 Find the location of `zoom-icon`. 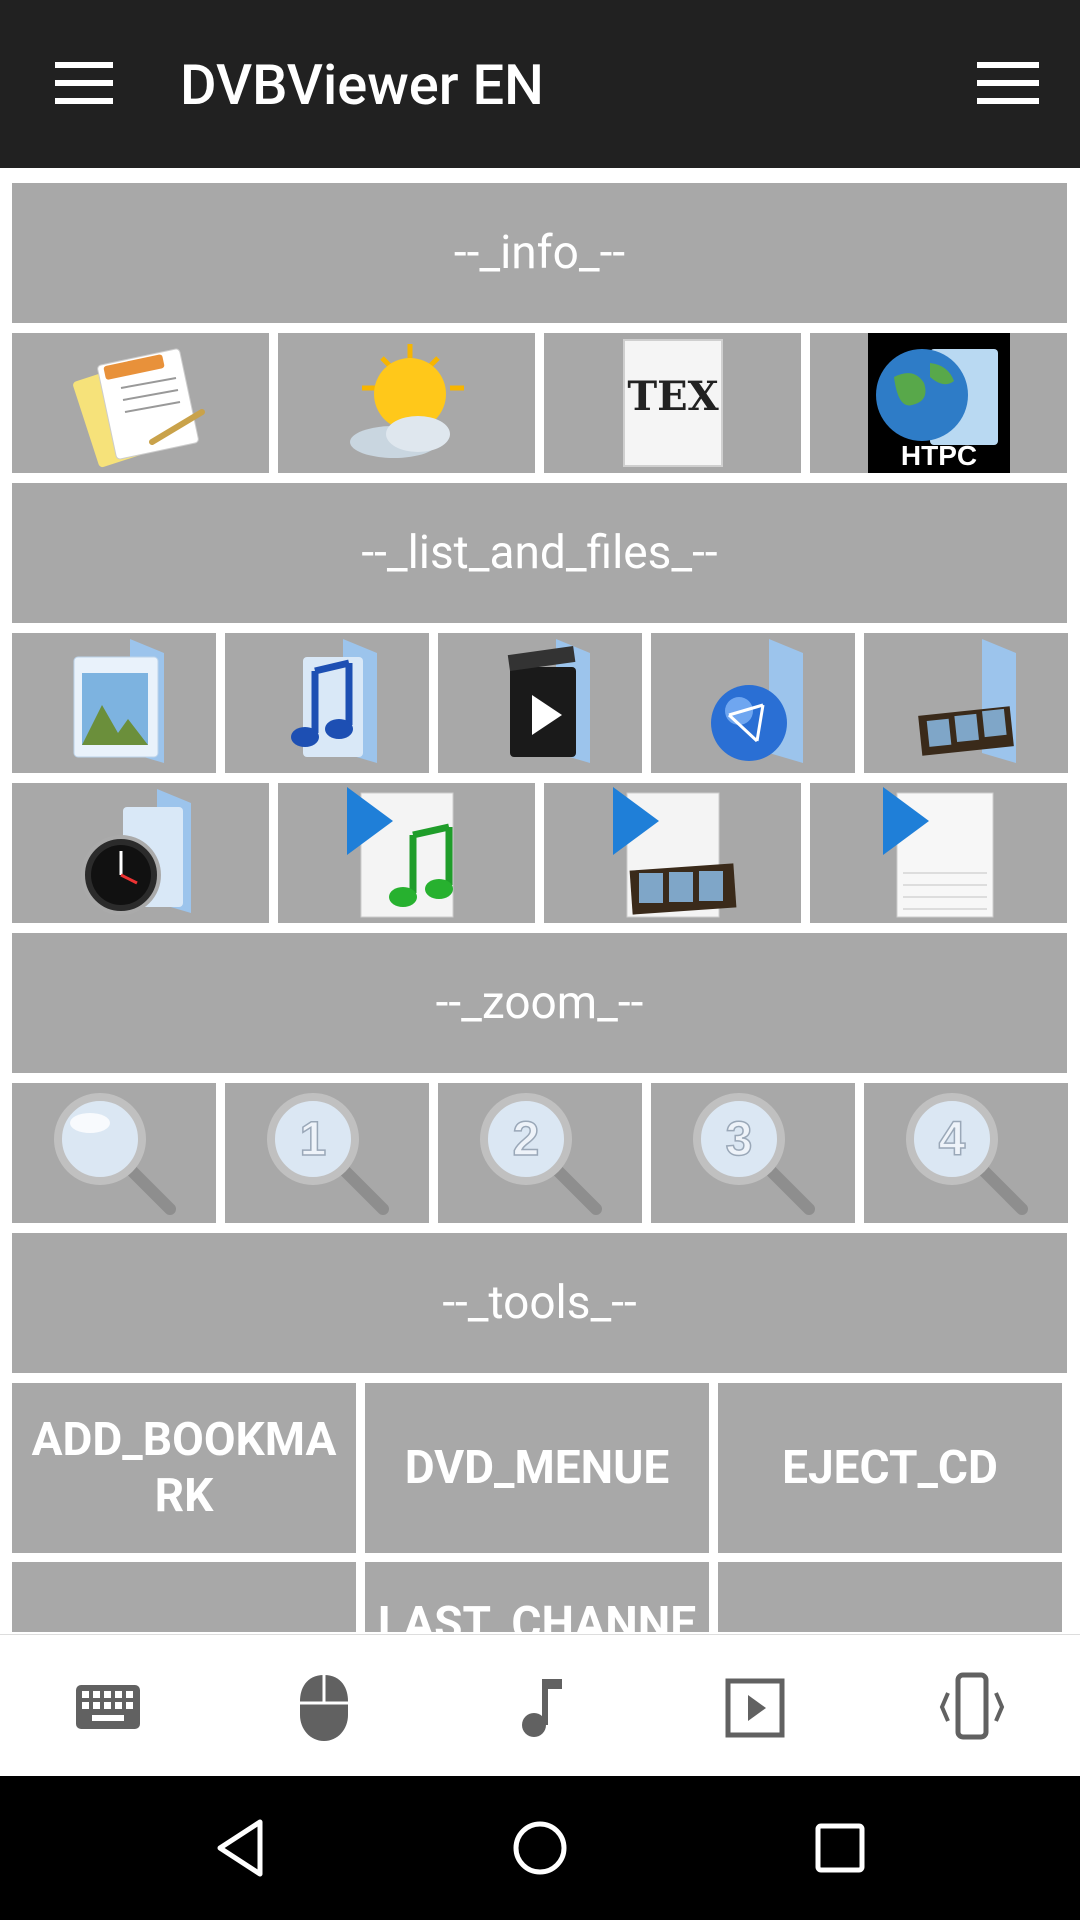

zoom-icon is located at coordinates (115, 1154).